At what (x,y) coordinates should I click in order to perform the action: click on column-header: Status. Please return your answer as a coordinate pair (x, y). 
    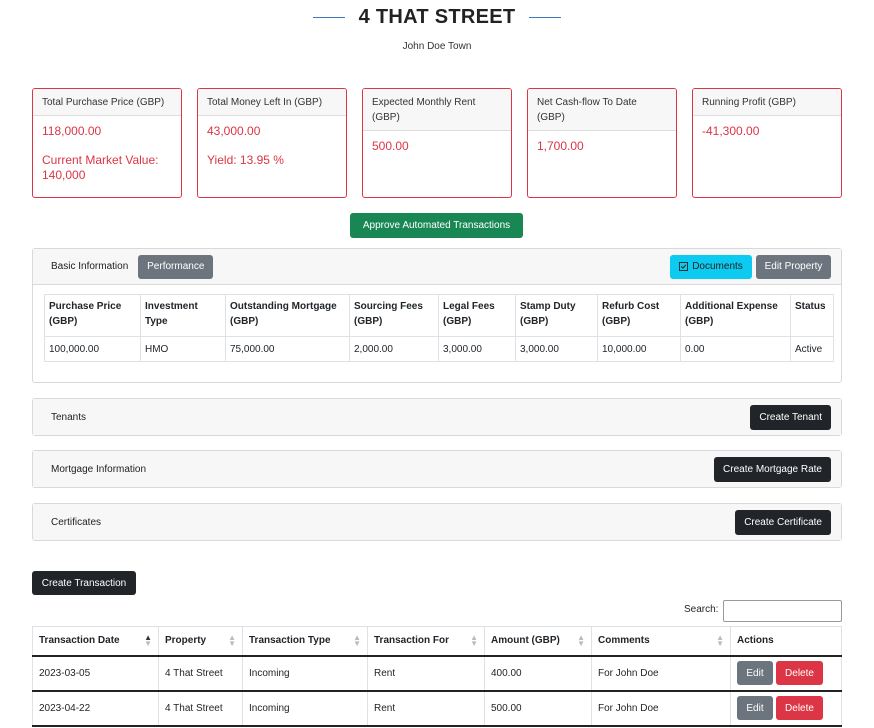
    Looking at the image, I should click on (812, 315).